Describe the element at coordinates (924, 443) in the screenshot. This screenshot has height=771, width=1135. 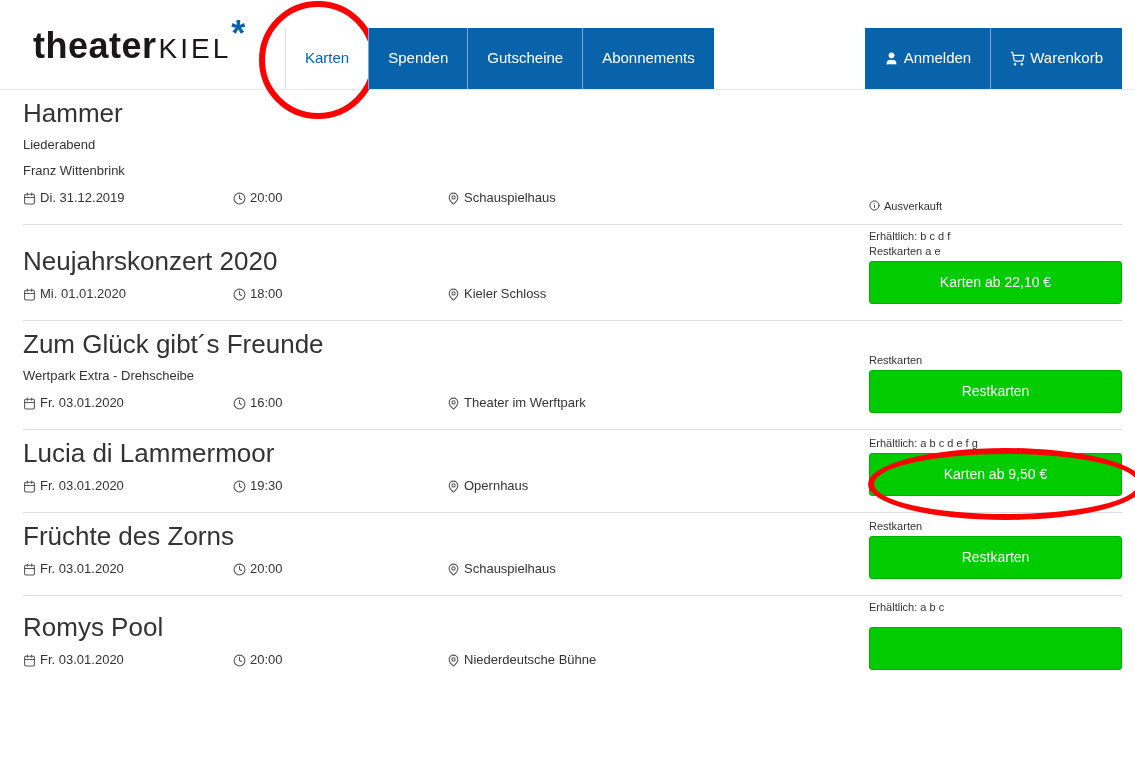
I see `availability-text: Erhältlich: a b c d e f g` at that location.